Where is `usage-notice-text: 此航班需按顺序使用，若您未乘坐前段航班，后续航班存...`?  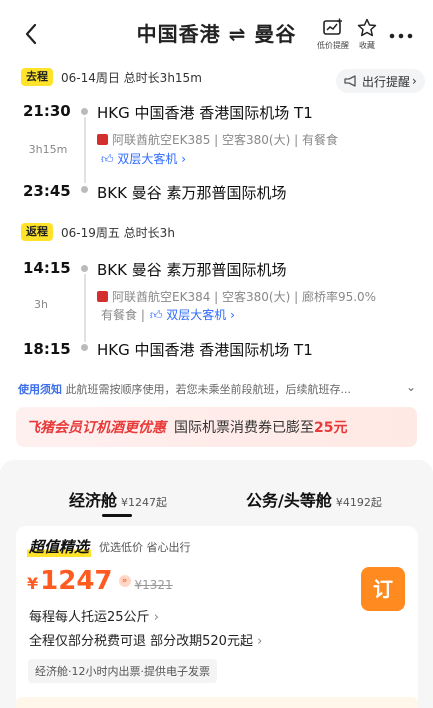 usage-notice-text: 此航班需按顺序使用，若您未乘坐前段航班，后续航班存... is located at coordinates (208, 389).